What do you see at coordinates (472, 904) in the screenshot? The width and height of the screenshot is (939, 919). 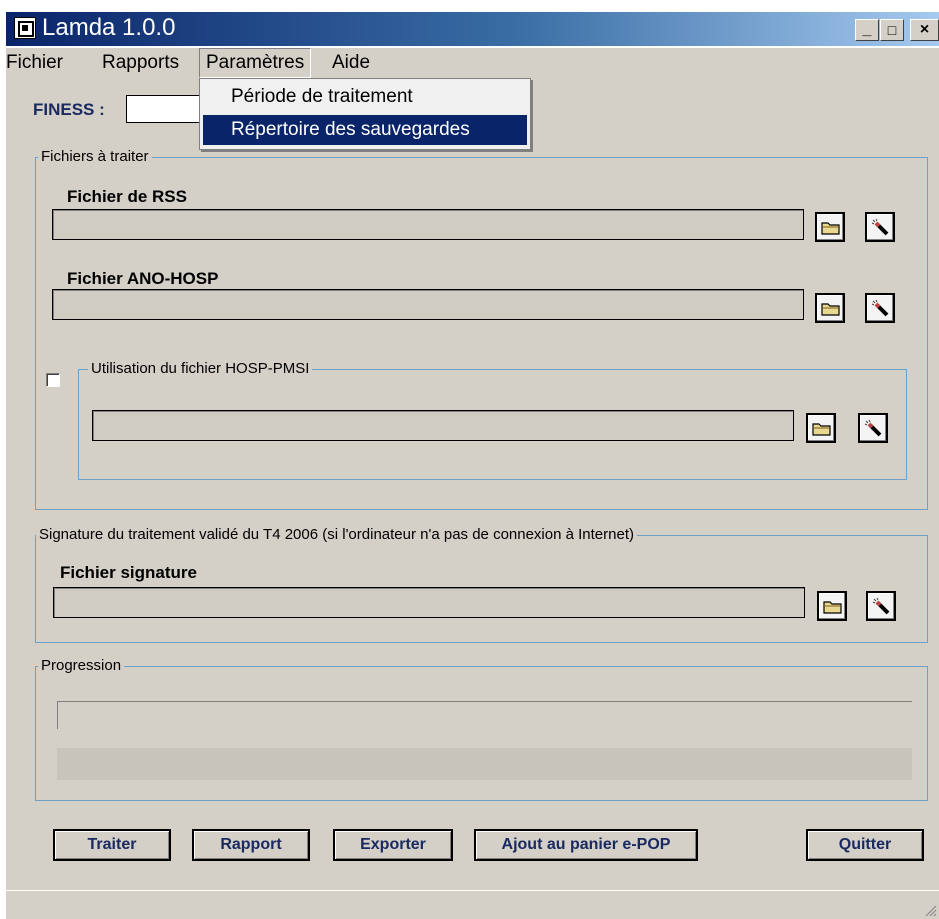 I see `status-bar` at bounding box center [472, 904].